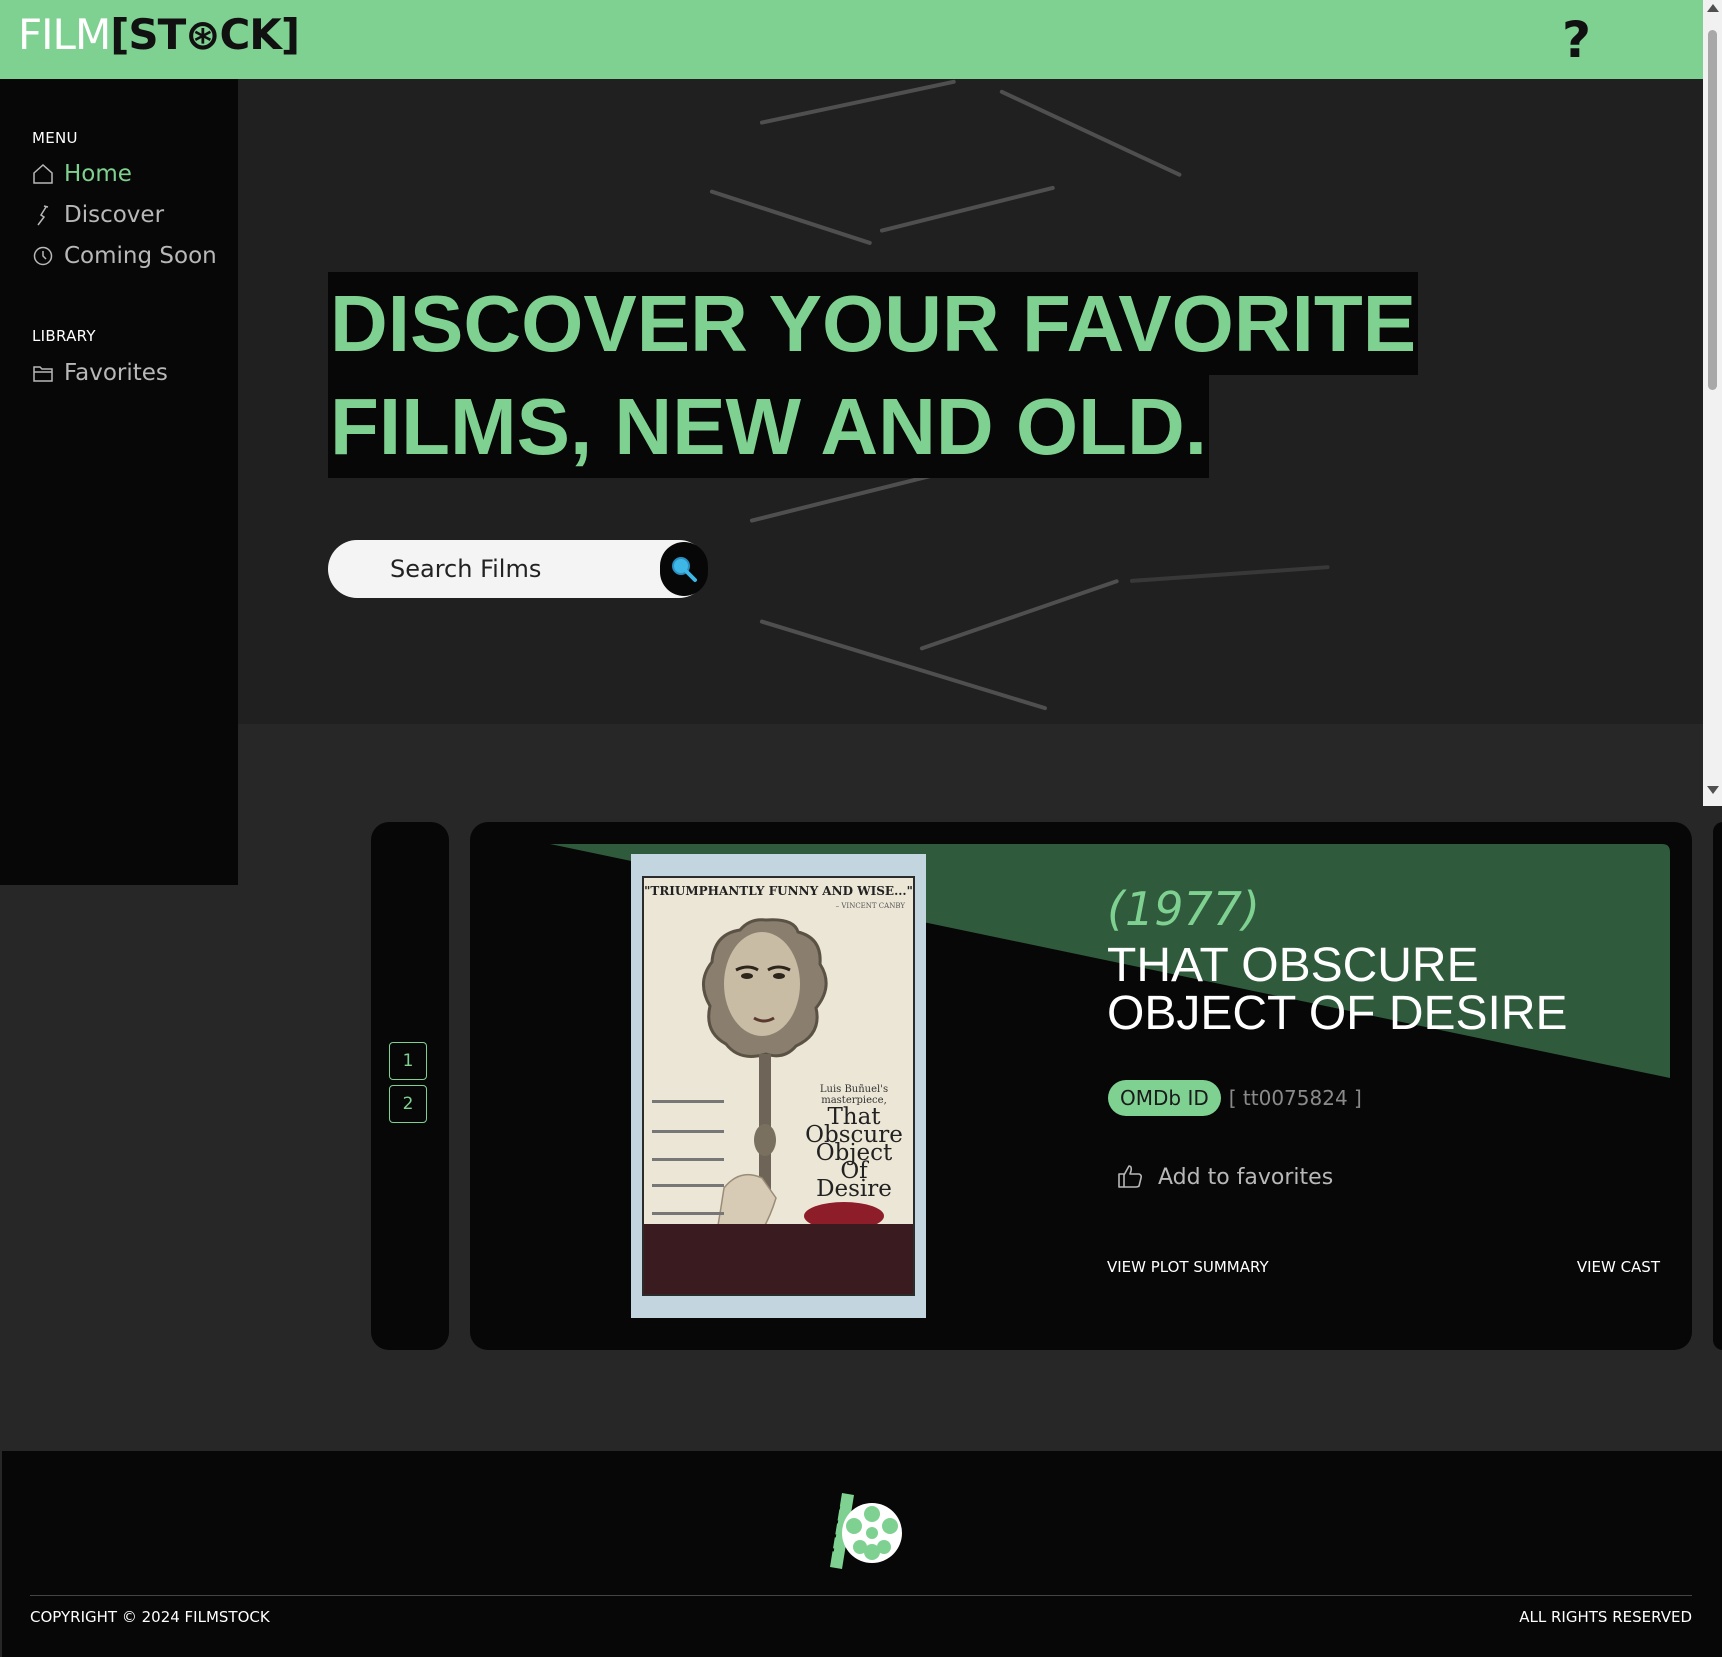 The image size is (1722, 1657). I want to click on film-year: (1977), so click(1183, 909).